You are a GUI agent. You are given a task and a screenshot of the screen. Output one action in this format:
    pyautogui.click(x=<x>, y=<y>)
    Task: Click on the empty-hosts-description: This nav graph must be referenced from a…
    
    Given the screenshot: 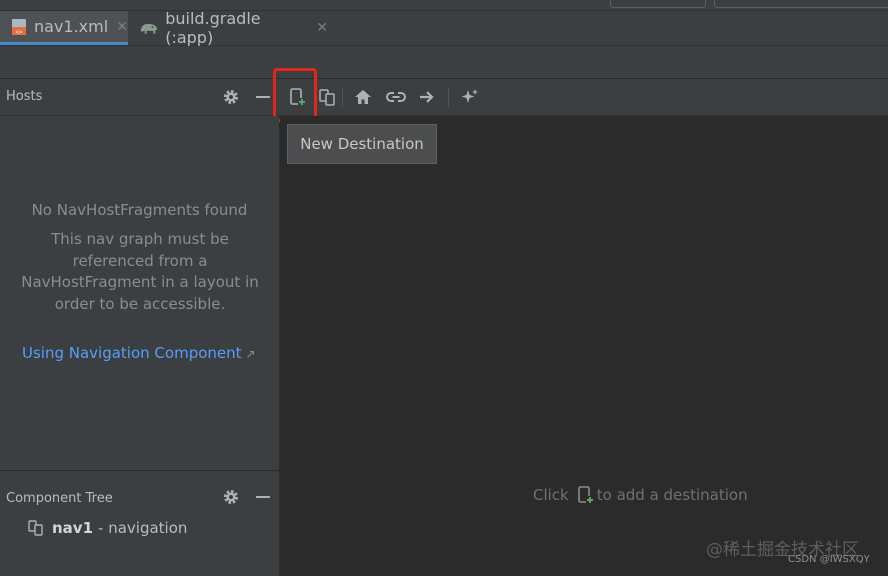 What is the action you would take?
    pyautogui.click(x=140, y=271)
    